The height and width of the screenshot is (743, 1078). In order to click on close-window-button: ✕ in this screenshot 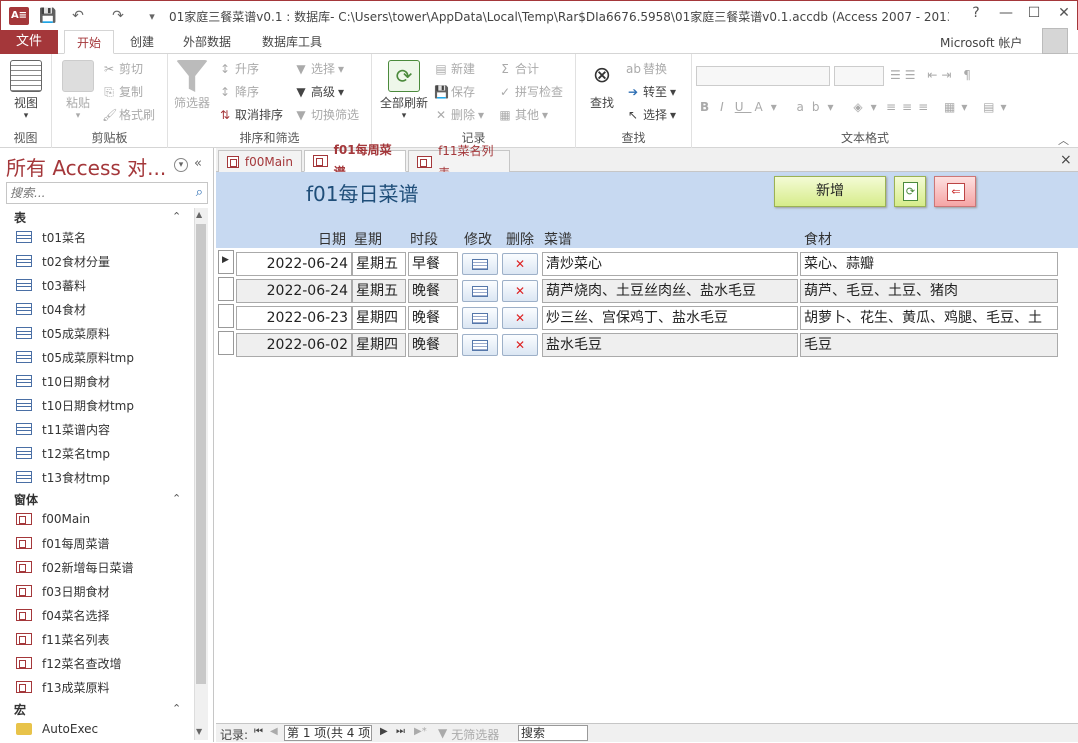, I will do `click(1064, 16)`.